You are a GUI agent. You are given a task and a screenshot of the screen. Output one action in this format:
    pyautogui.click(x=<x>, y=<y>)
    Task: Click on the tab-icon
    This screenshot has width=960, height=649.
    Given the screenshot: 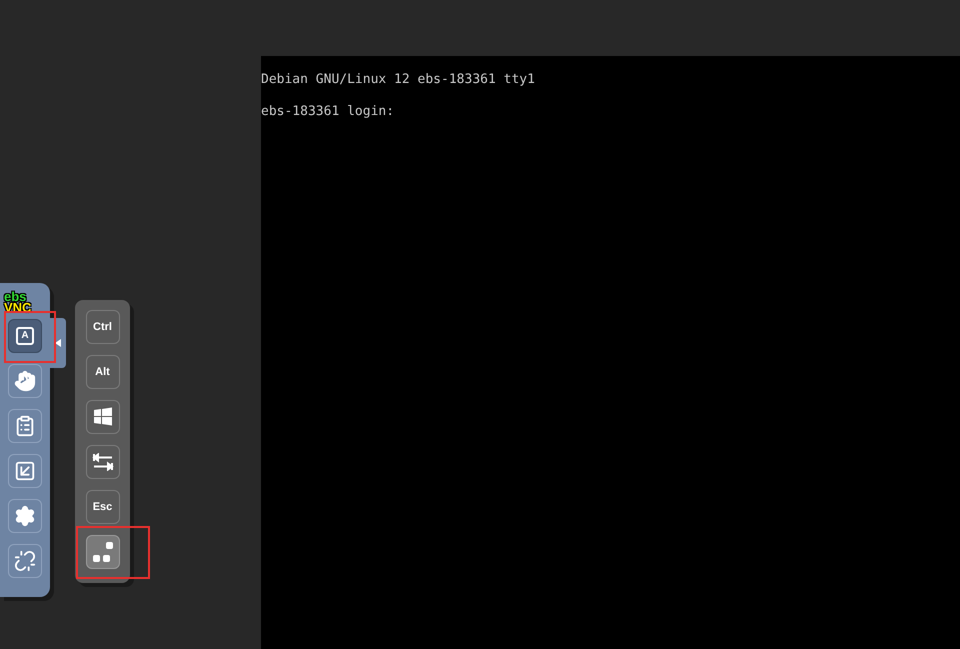 What is the action you would take?
    pyautogui.click(x=103, y=462)
    